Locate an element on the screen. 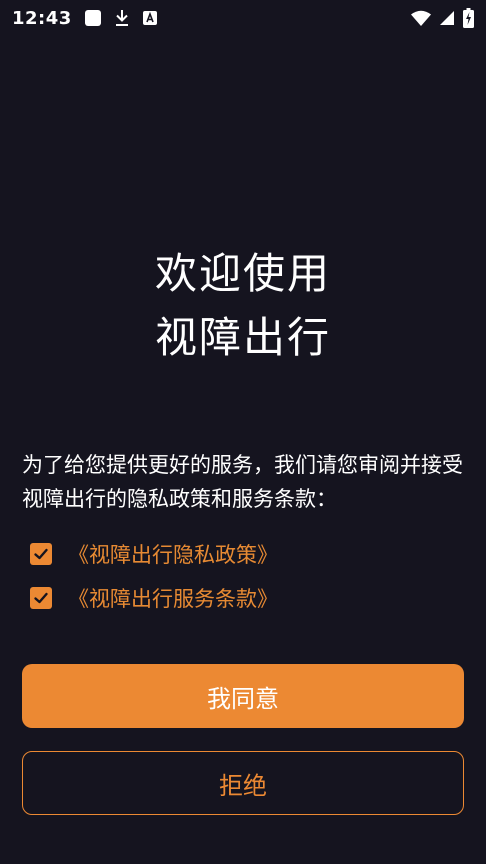 Image resolution: width=486 pixels, height=864 pixels. status-bar: 12:43 is located at coordinates (243, 18).